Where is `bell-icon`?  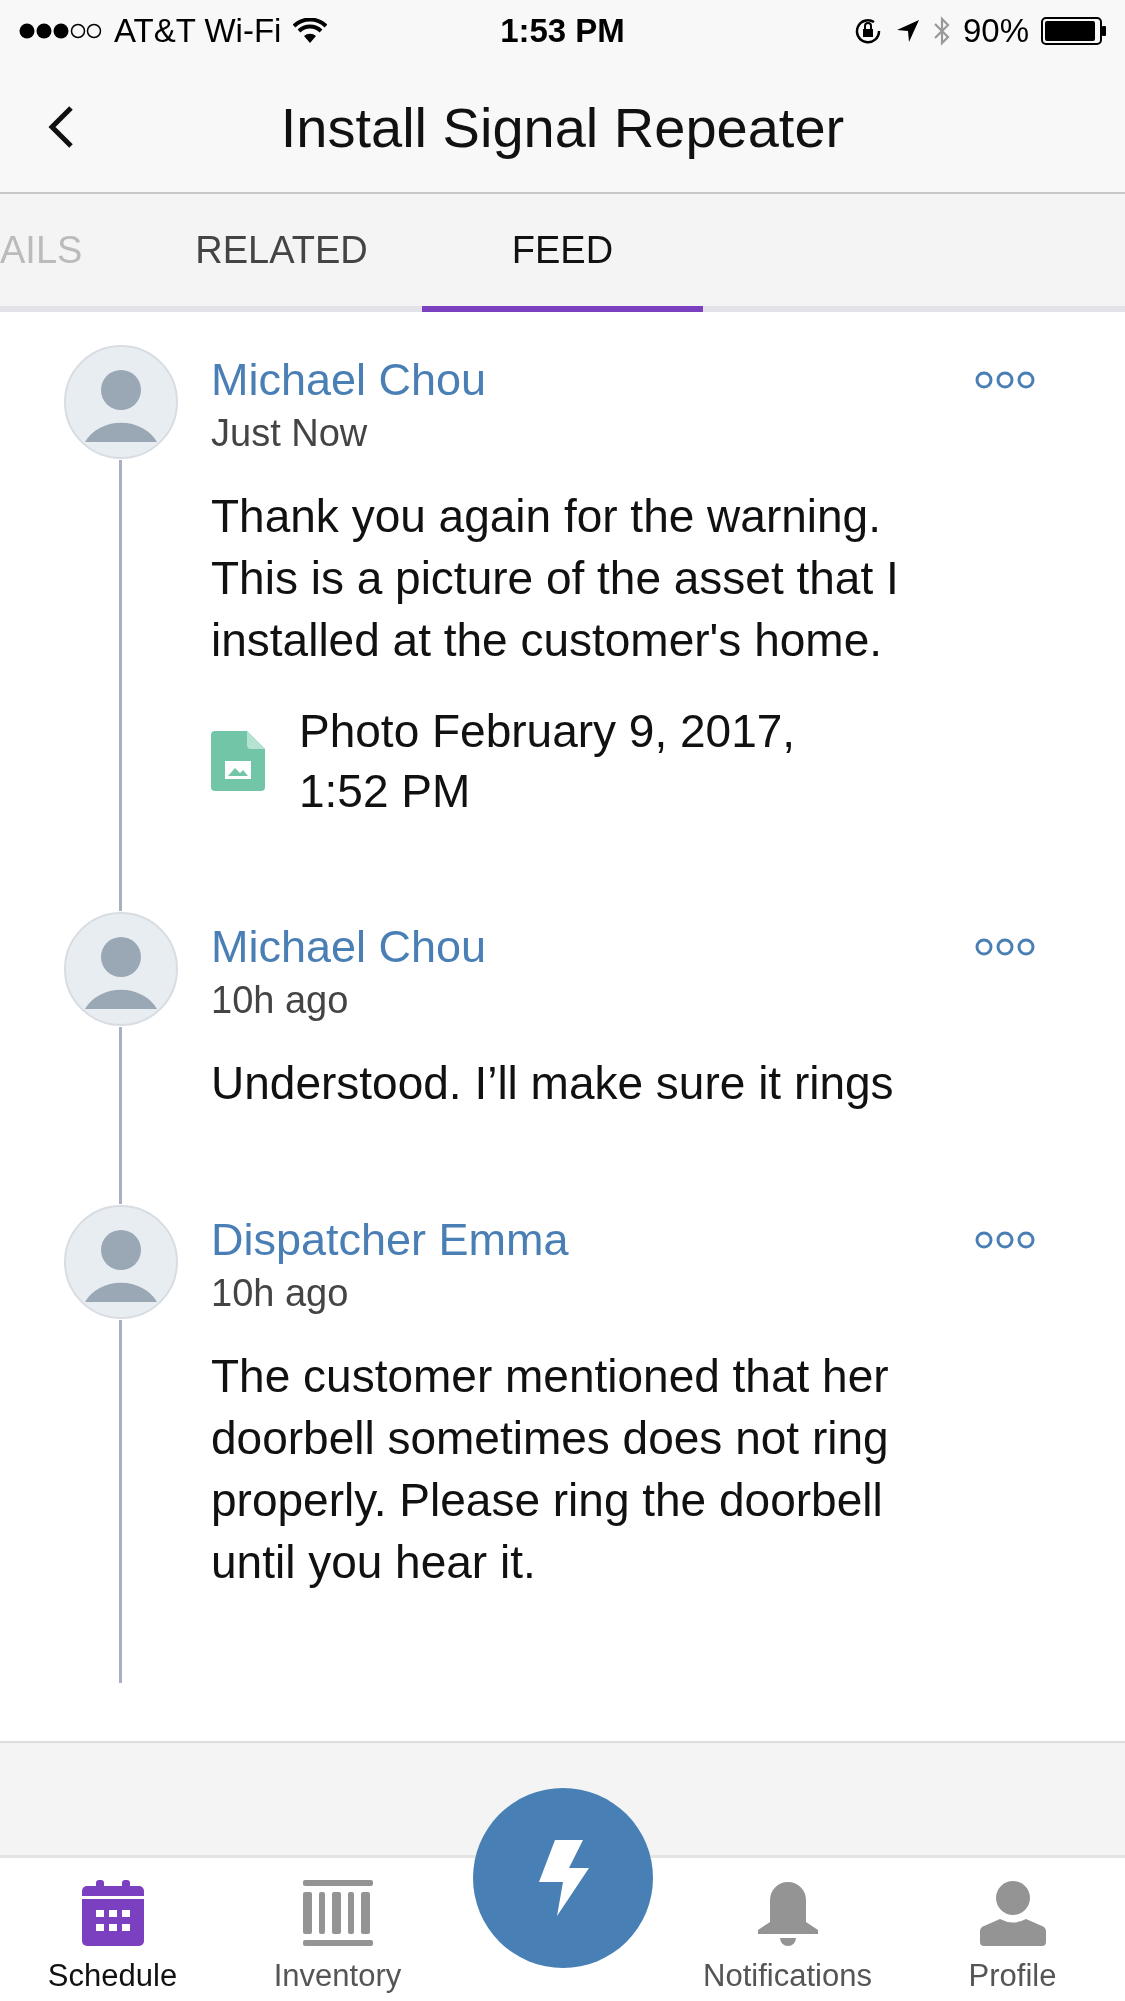
bell-icon is located at coordinates (787, 1913).